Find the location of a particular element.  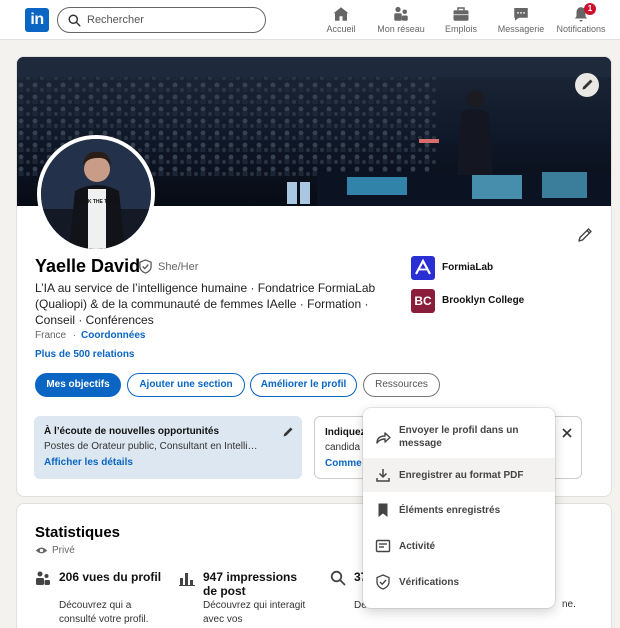

nav-notifications: 1 Notifications is located at coordinates (581, 20).